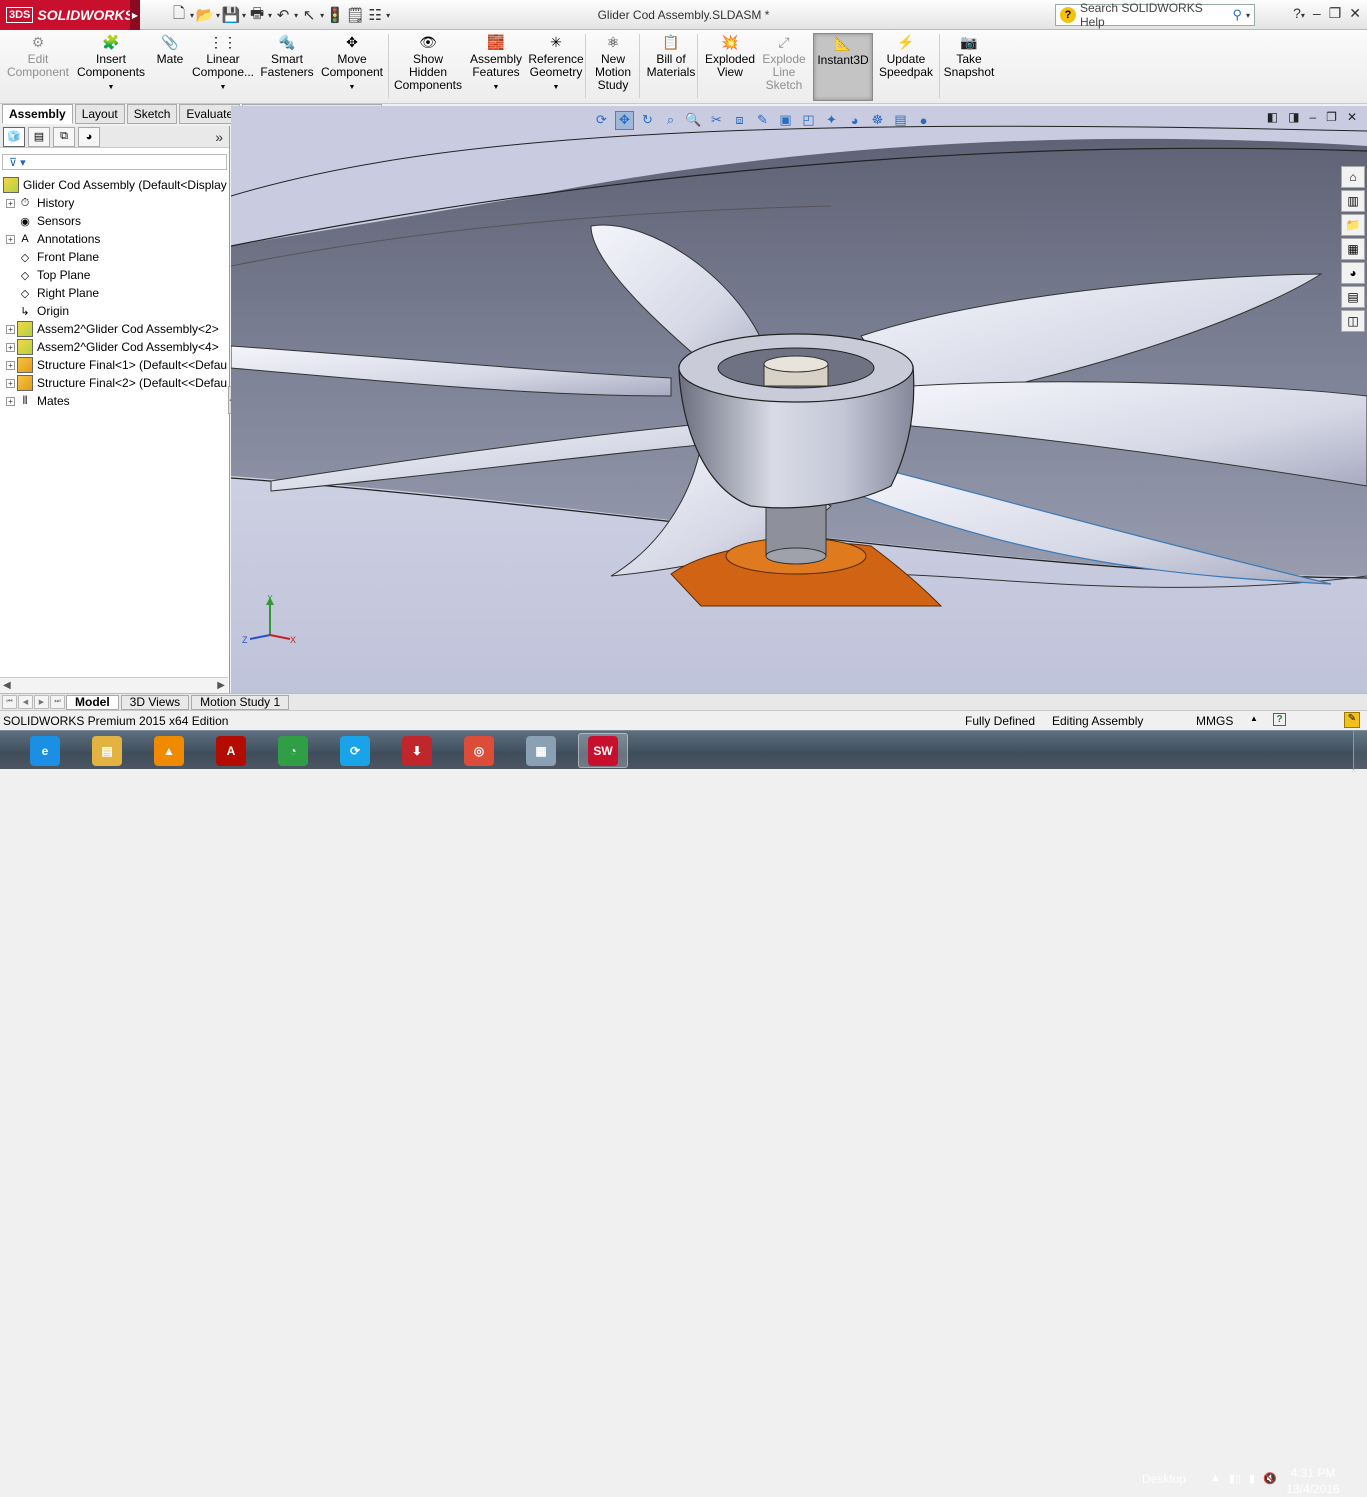 The image size is (1367, 1497). What do you see at coordinates (99, 114) in the screenshot?
I see `tab-layout: Layout` at bounding box center [99, 114].